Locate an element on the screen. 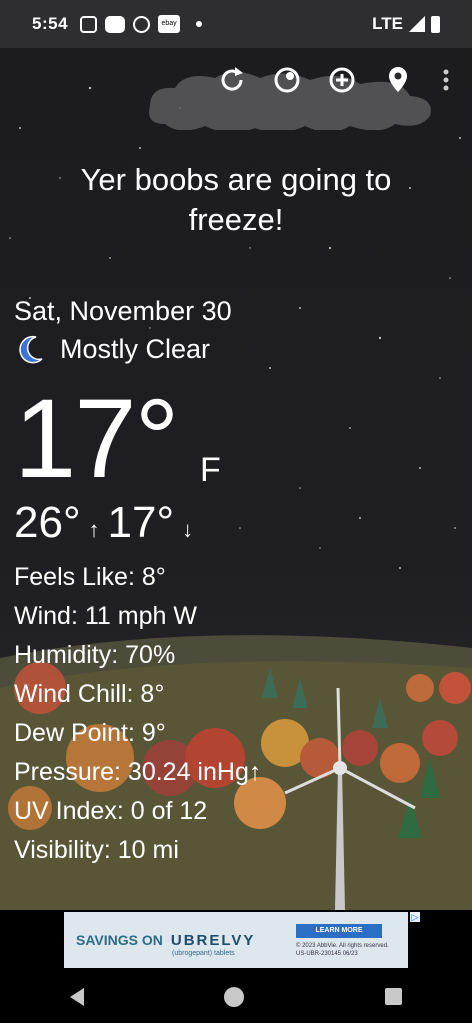  current-temperature: 17° is located at coordinates (96, 438).